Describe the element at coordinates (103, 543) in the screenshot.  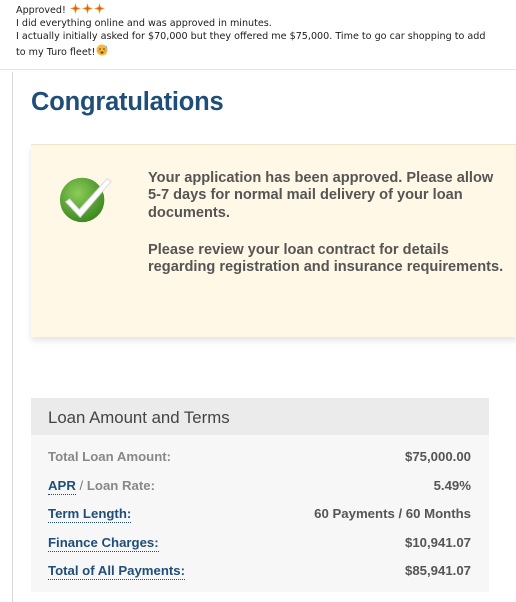
I see `finance-charges-link: Finance Charges:` at that location.